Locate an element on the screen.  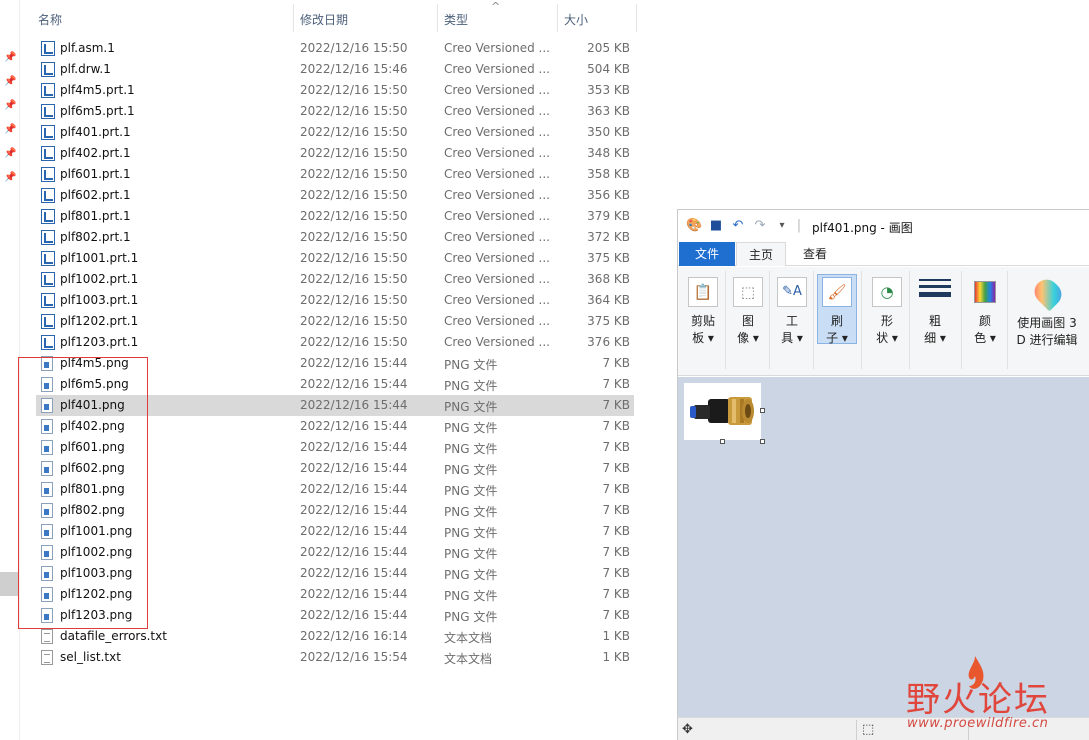
shapes-button: ◔ 形 状 ▾ is located at coordinates (887, 311).